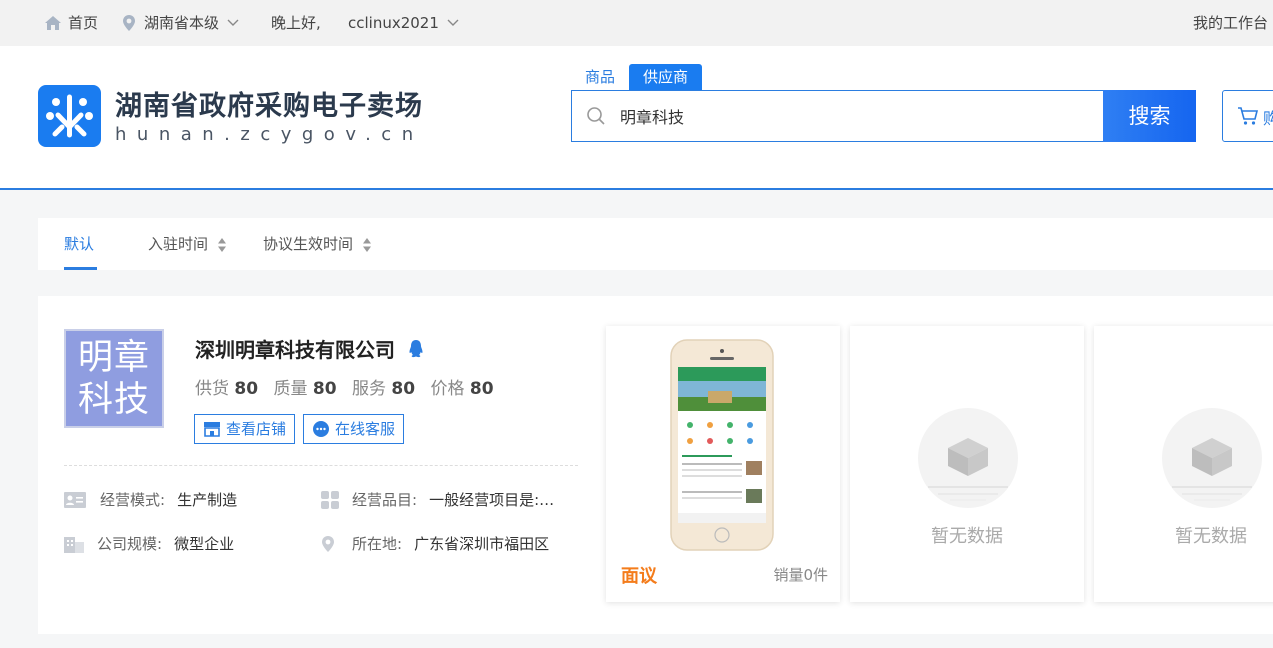  Describe the element at coordinates (324, 389) in the screenshot. I see `score-quality-value: 80` at that location.